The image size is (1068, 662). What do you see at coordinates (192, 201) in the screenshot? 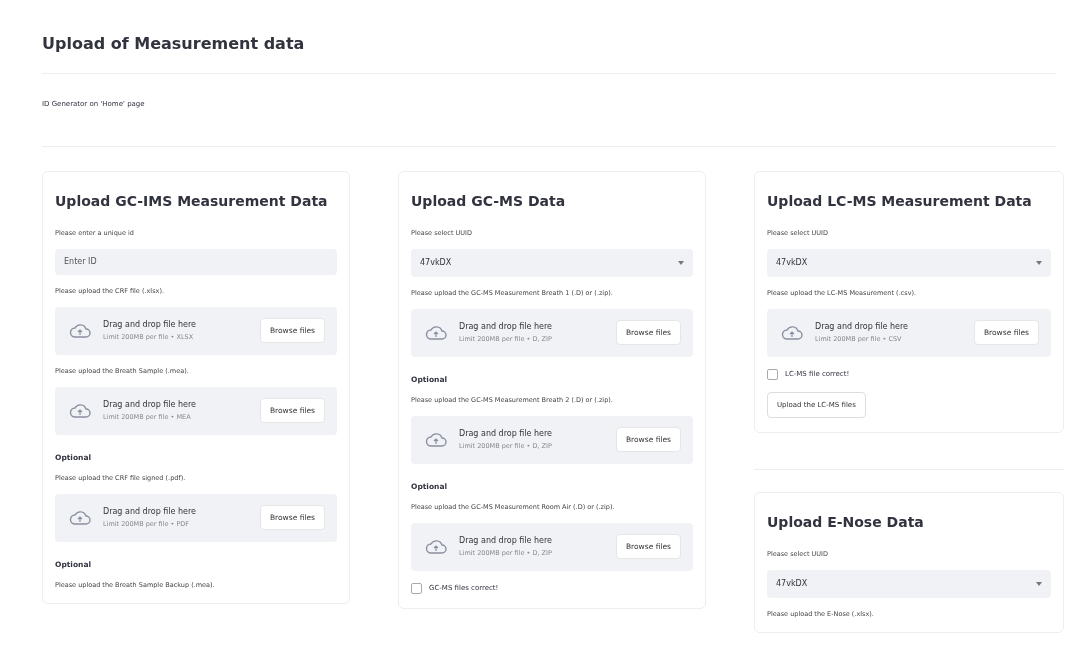
I see `card-title: Upload GC-IMS Measurement Data` at bounding box center [192, 201].